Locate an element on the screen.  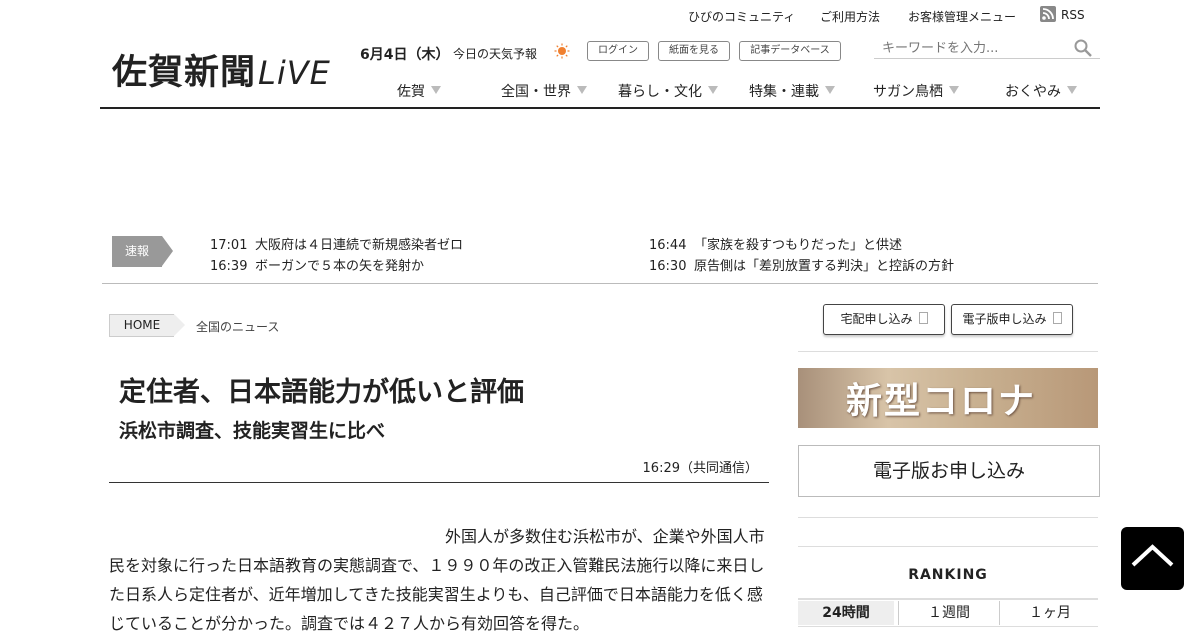
nav-label: おくやみ is located at coordinates (1033, 92).